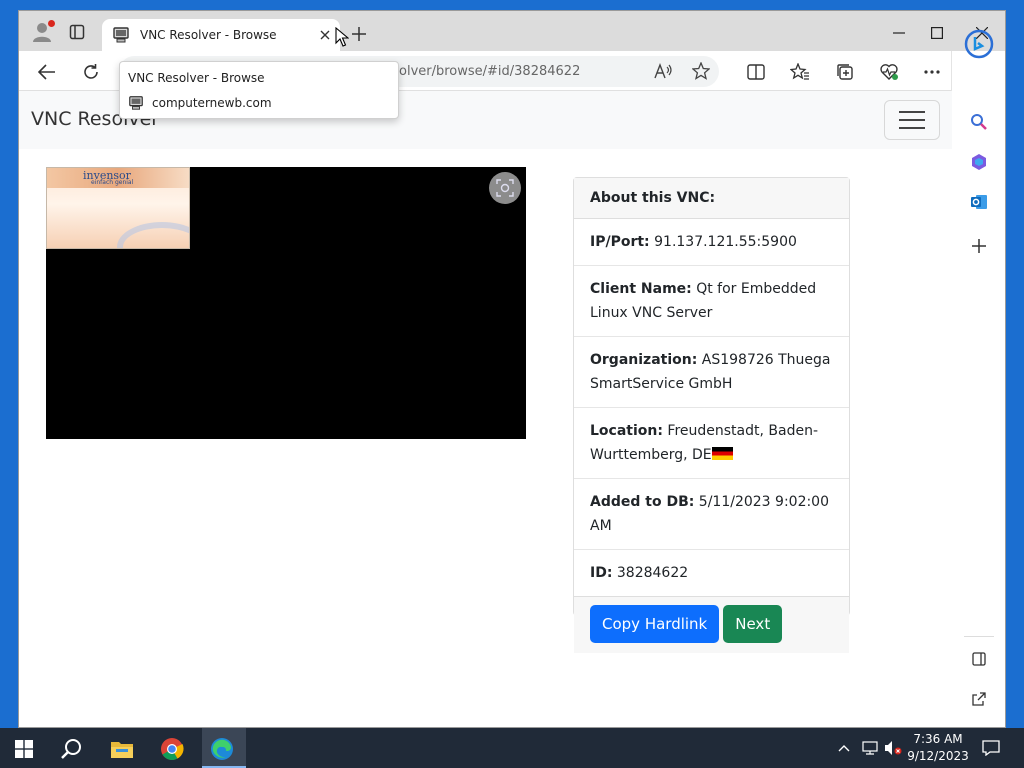  I want to click on volume-tray-button, so click(893, 748).